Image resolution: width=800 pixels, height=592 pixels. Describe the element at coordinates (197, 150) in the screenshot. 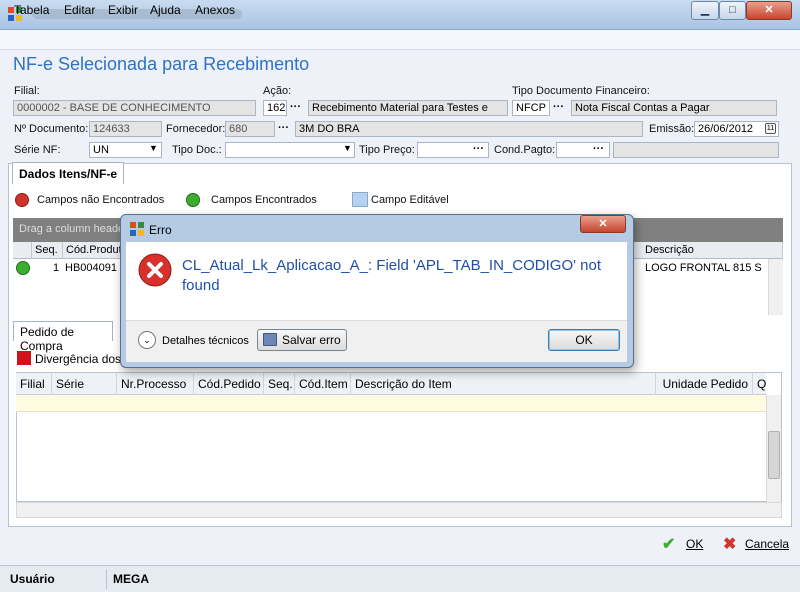

I see `tipodoc-label: Tipo Doc.:` at that location.